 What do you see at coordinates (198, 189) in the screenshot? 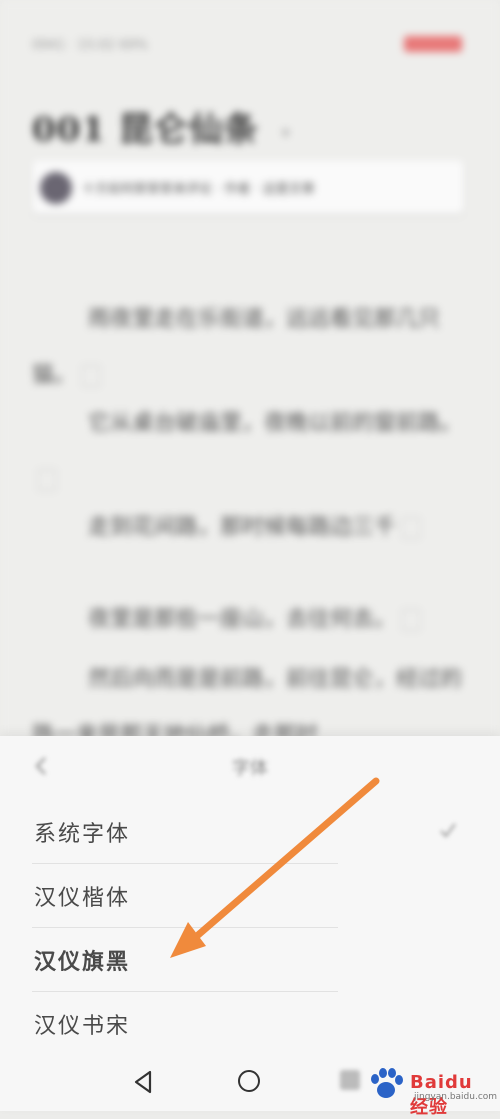
I see `author-text: 十方如何家家家来评论 · 作者 · 这是文章` at bounding box center [198, 189].